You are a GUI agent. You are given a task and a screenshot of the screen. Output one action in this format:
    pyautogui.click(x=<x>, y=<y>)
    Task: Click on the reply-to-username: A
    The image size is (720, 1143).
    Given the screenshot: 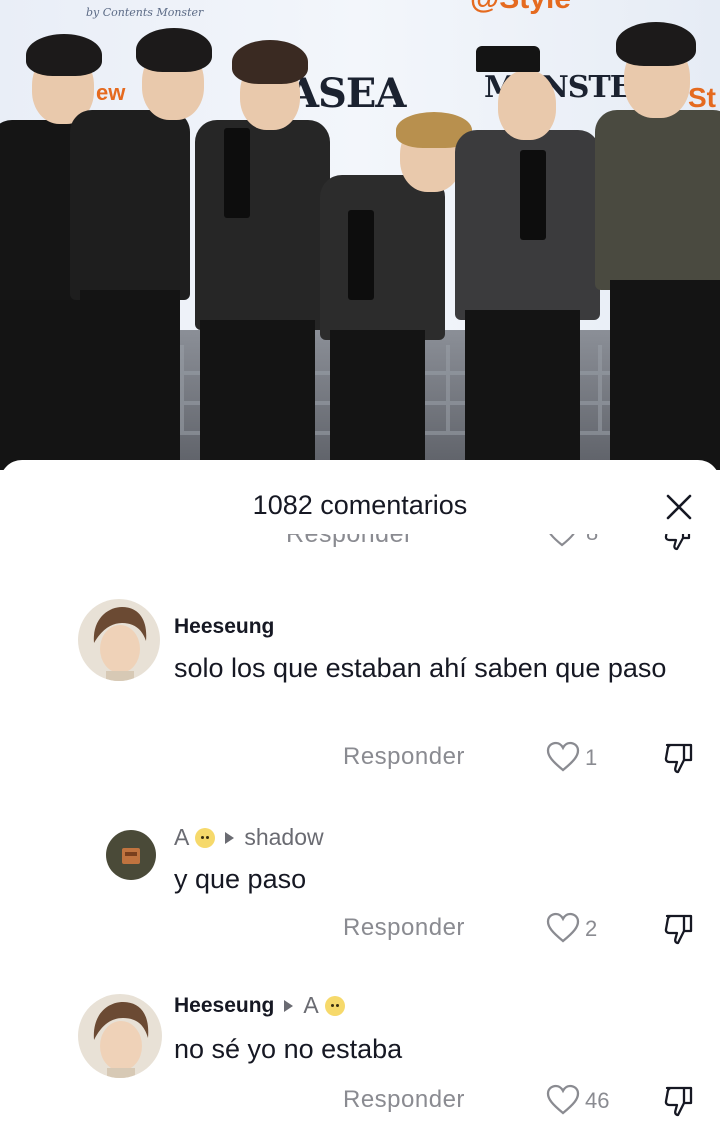 What is the action you would take?
    pyautogui.click(x=310, y=1005)
    